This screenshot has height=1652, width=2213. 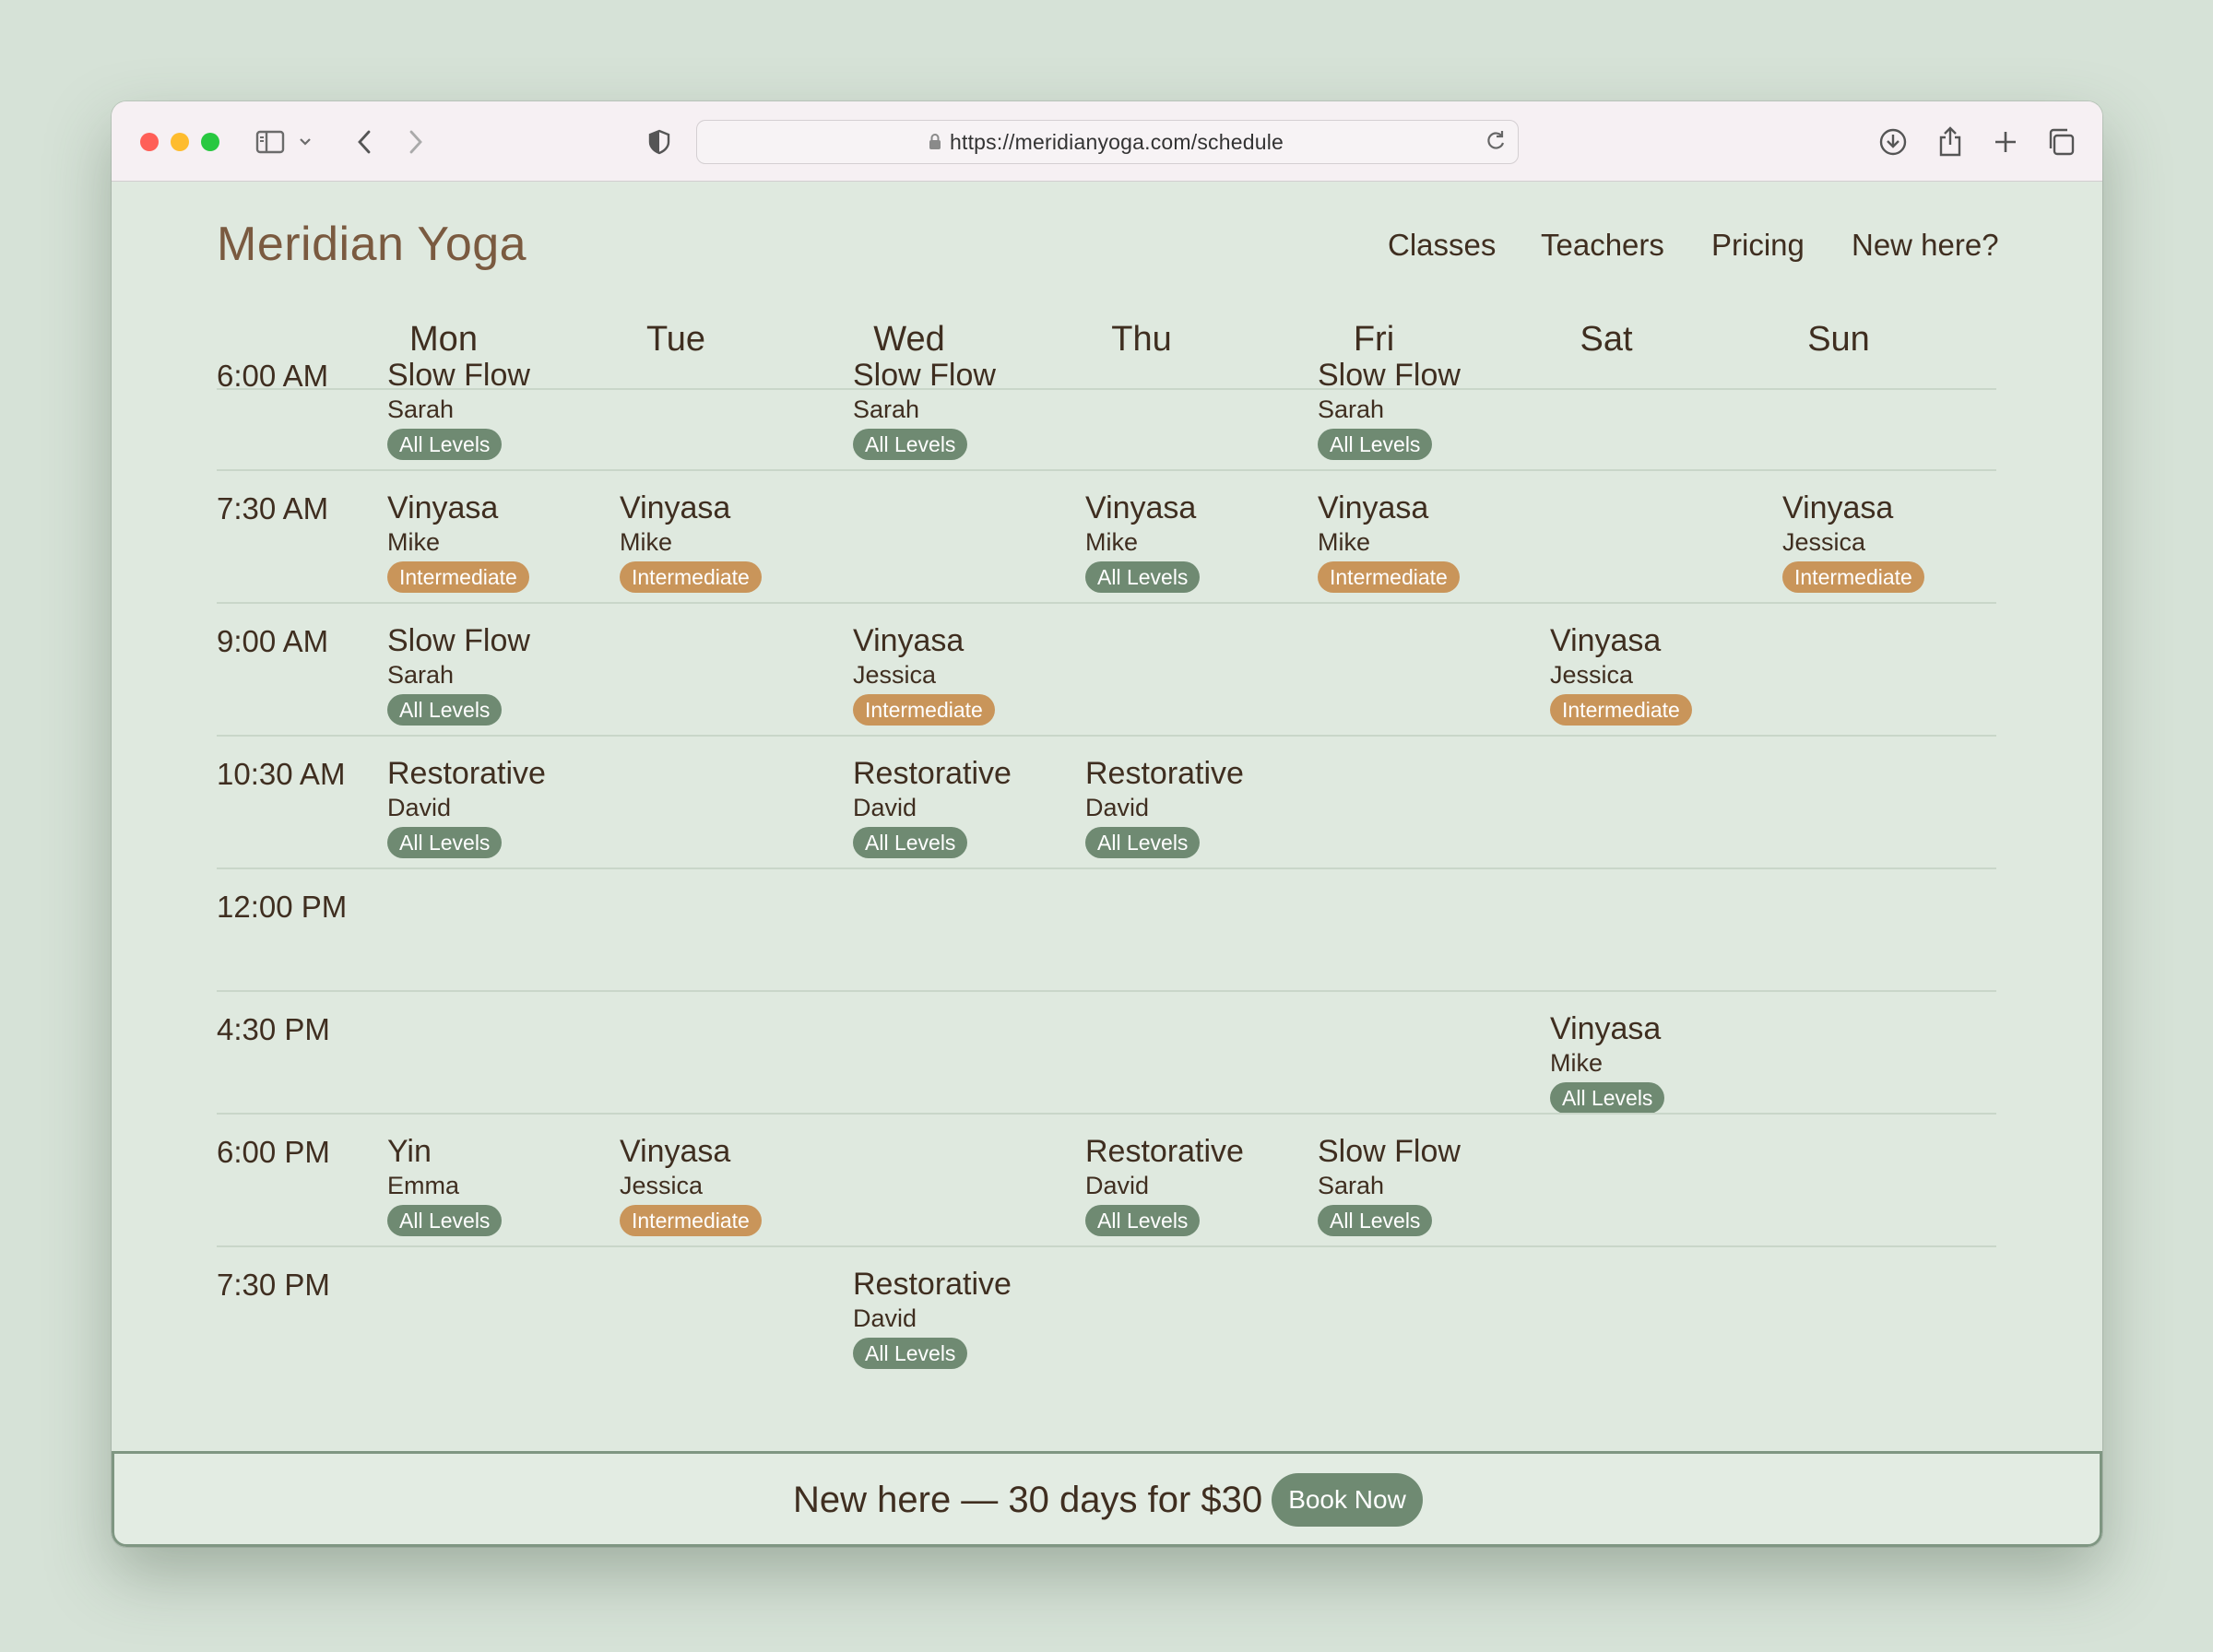 I want to click on day-header-wed: Wed, so click(x=909, y=339).